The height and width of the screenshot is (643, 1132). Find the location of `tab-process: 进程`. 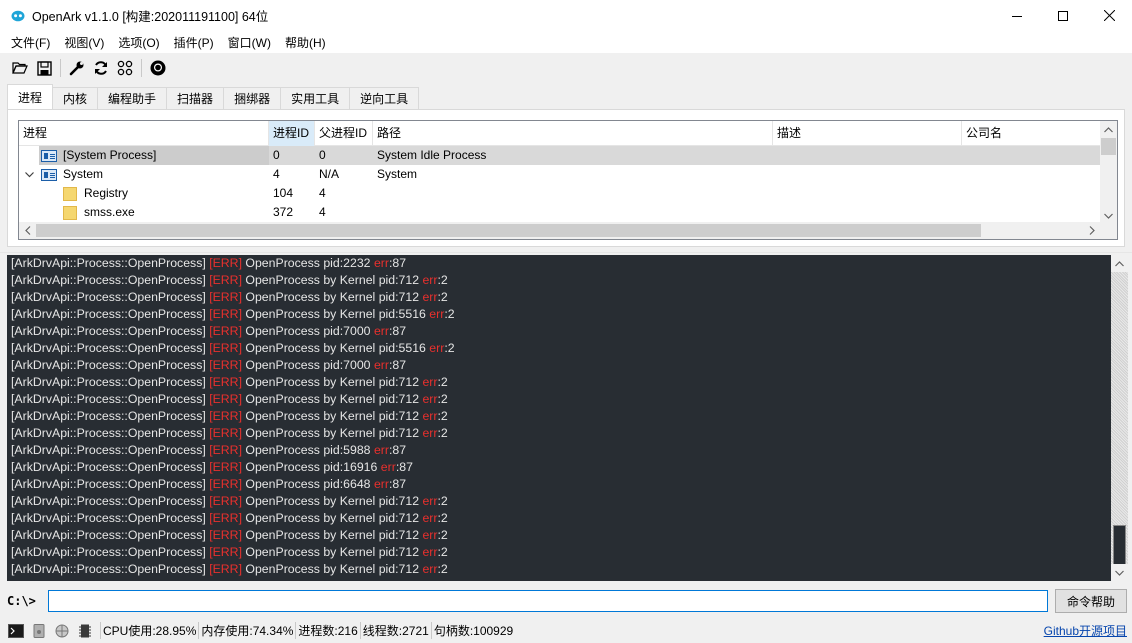

tab-process: 进程 is located at coordinates (30, 96).